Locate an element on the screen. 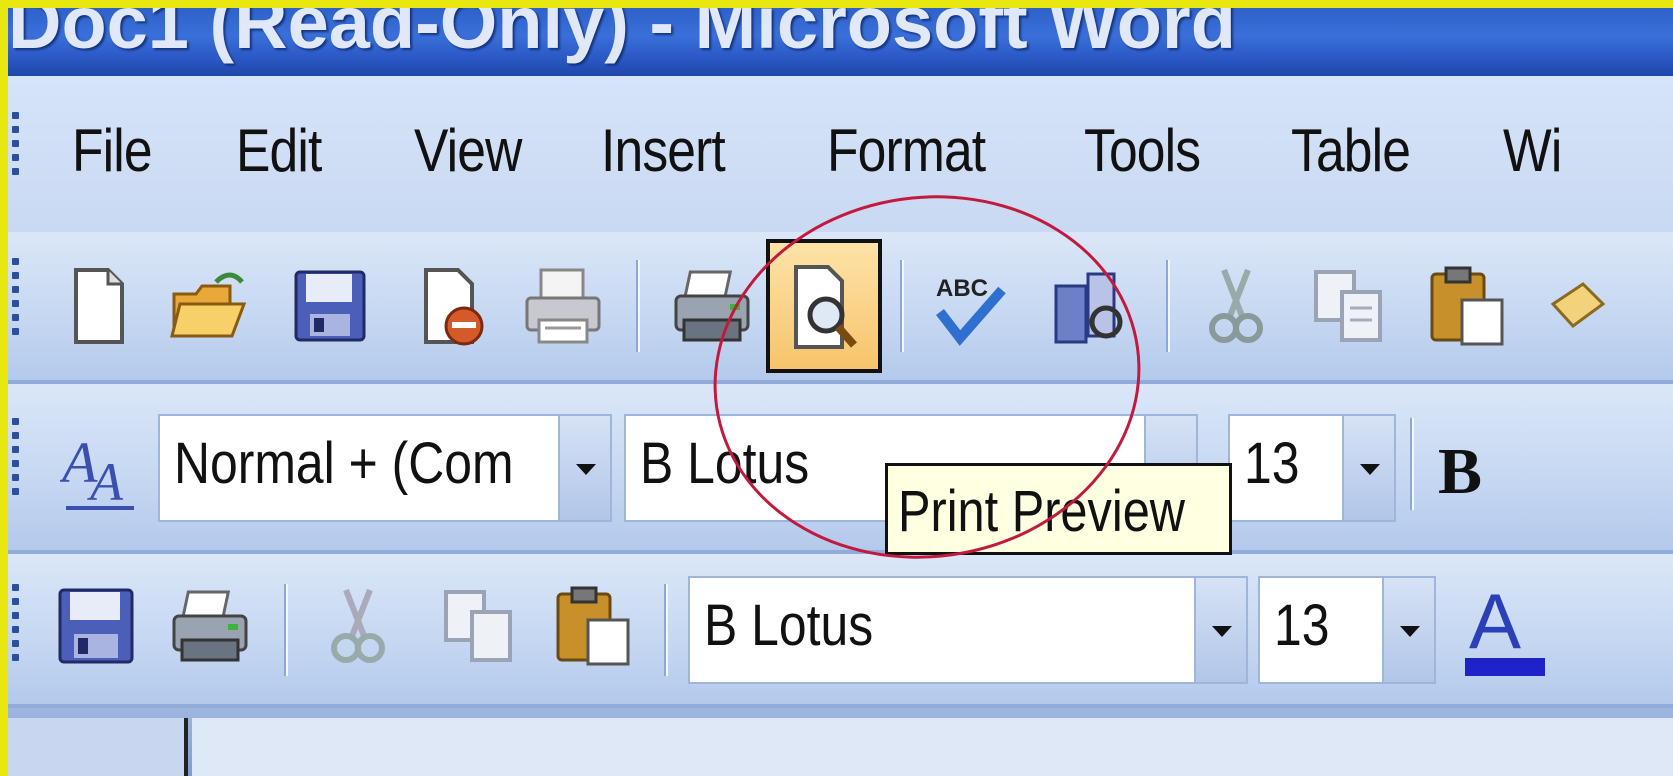  print-preview-icon is located at coordinates (825, 307).